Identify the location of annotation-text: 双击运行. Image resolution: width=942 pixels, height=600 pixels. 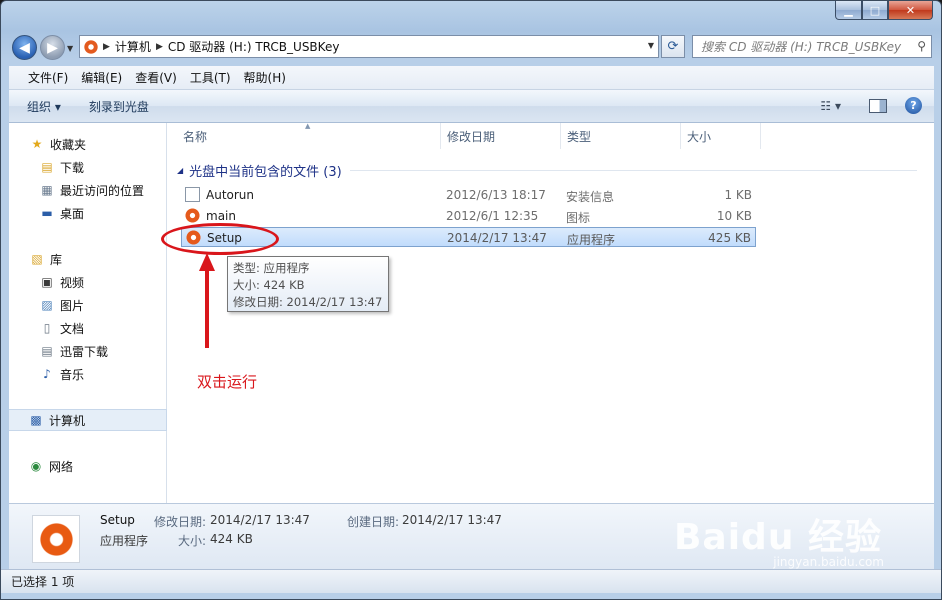
(227, 382).